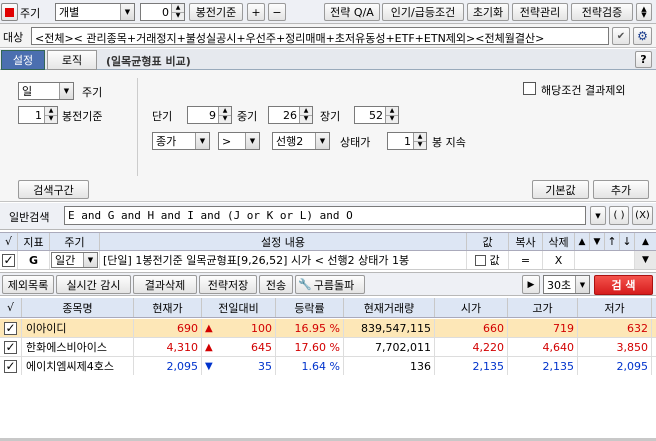 The image size is (656, 441). I want to click on count-stepper: 0 ▲ ▼, so click(162, 12).